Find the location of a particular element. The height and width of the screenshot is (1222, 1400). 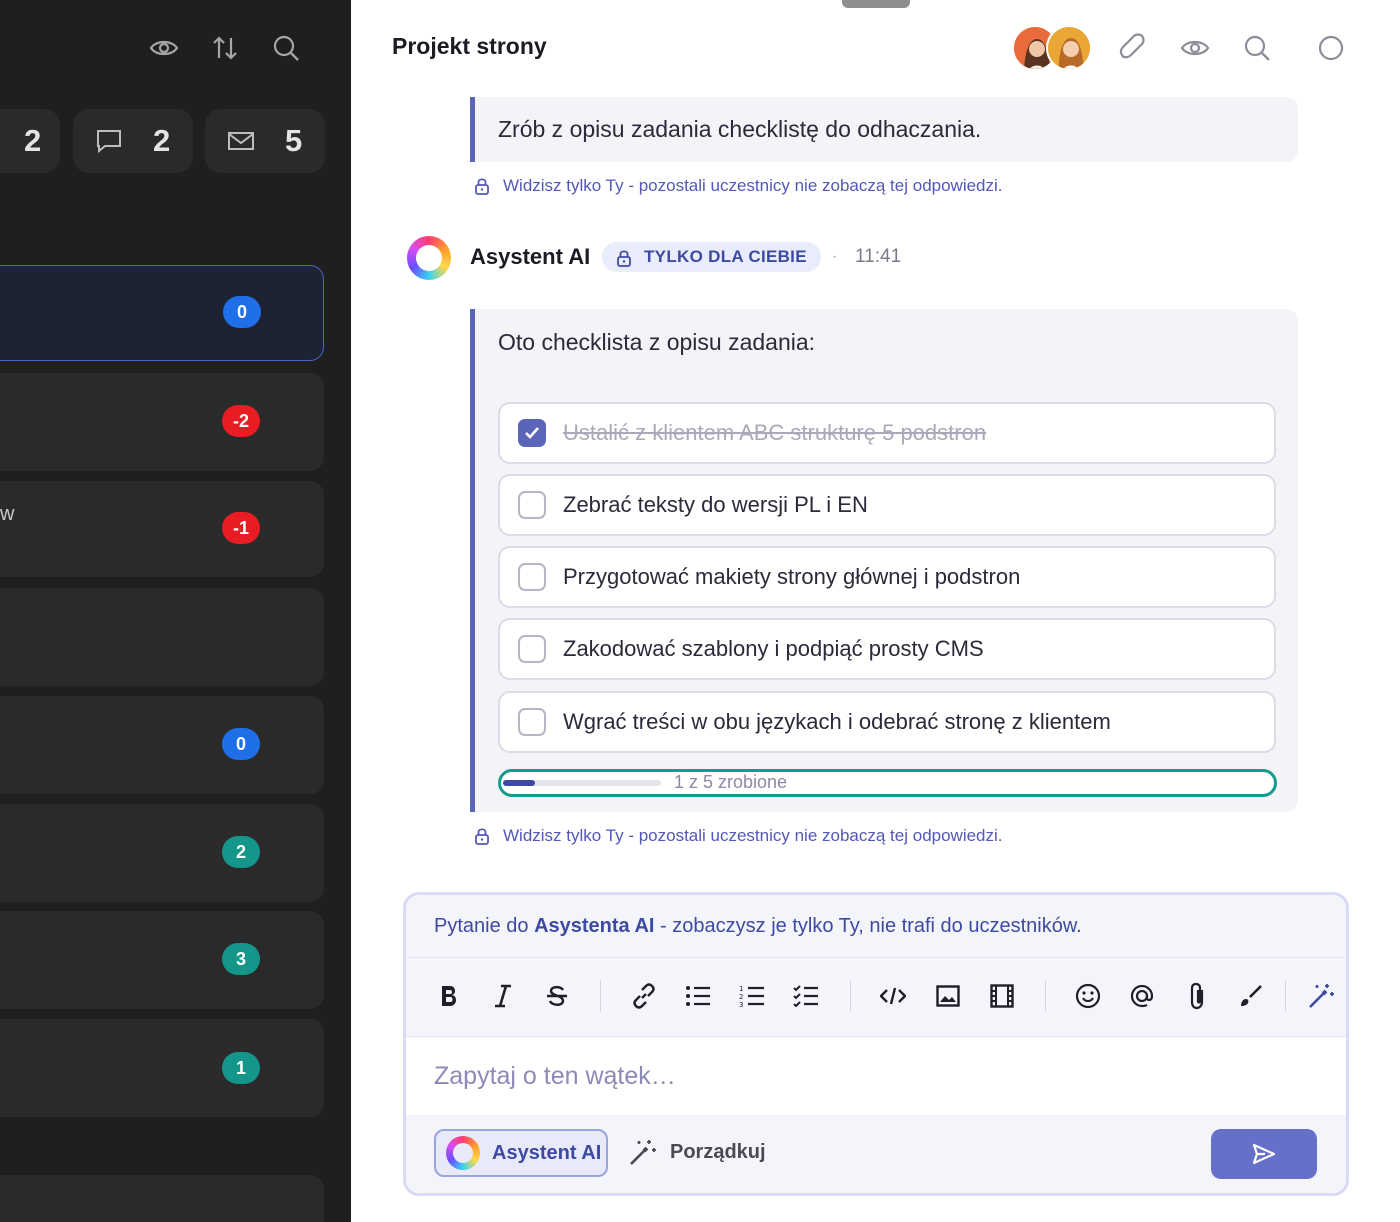

checklist-item: Zebrać teksty do wersji PL i EN is located at coordinates (887, 505).